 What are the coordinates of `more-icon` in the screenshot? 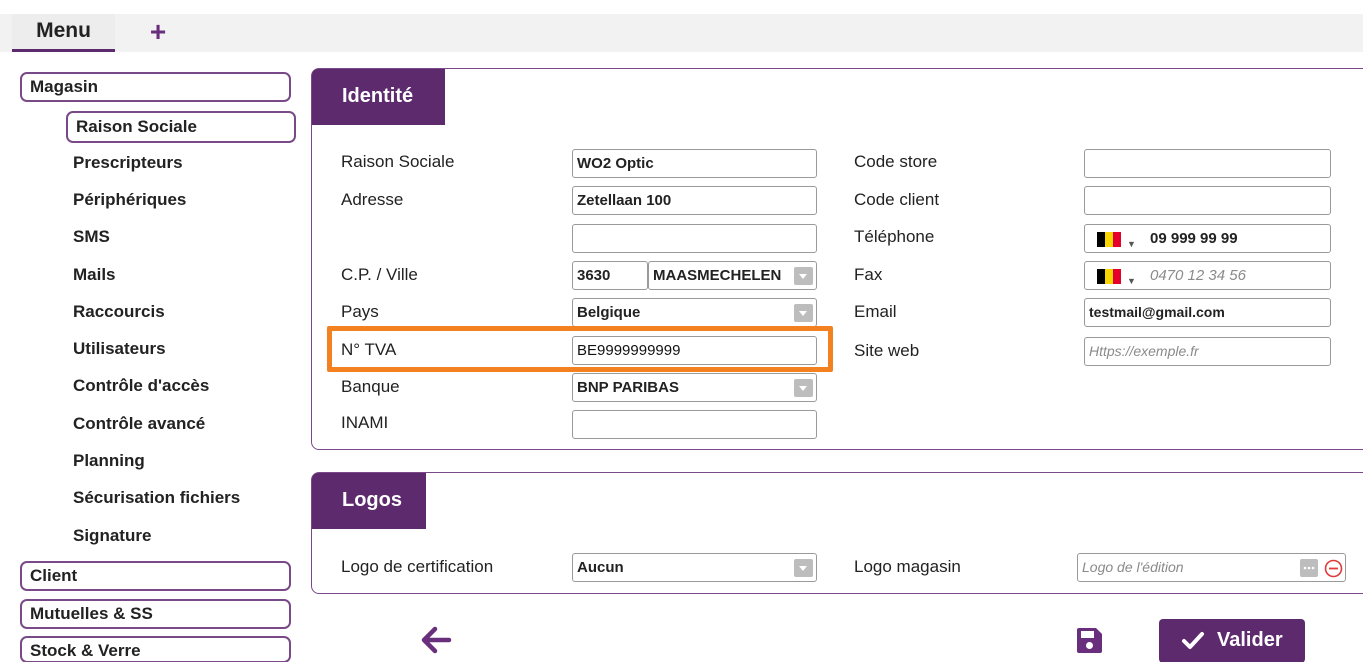 It's located at (1309, 568).